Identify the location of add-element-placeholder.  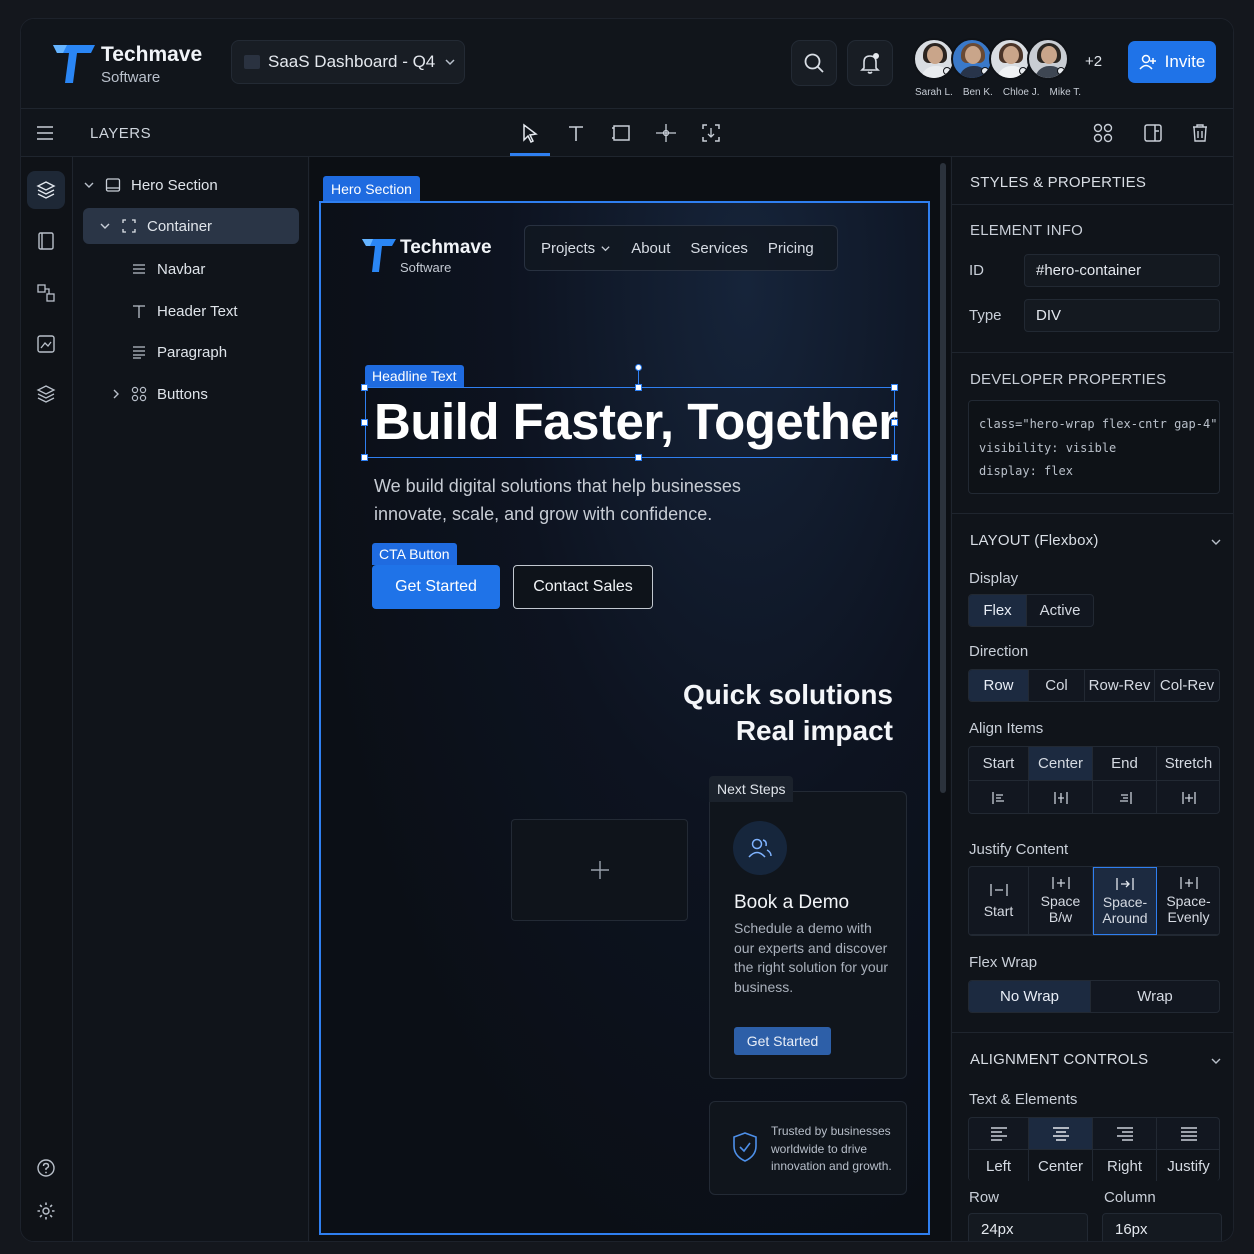
(599, 870).